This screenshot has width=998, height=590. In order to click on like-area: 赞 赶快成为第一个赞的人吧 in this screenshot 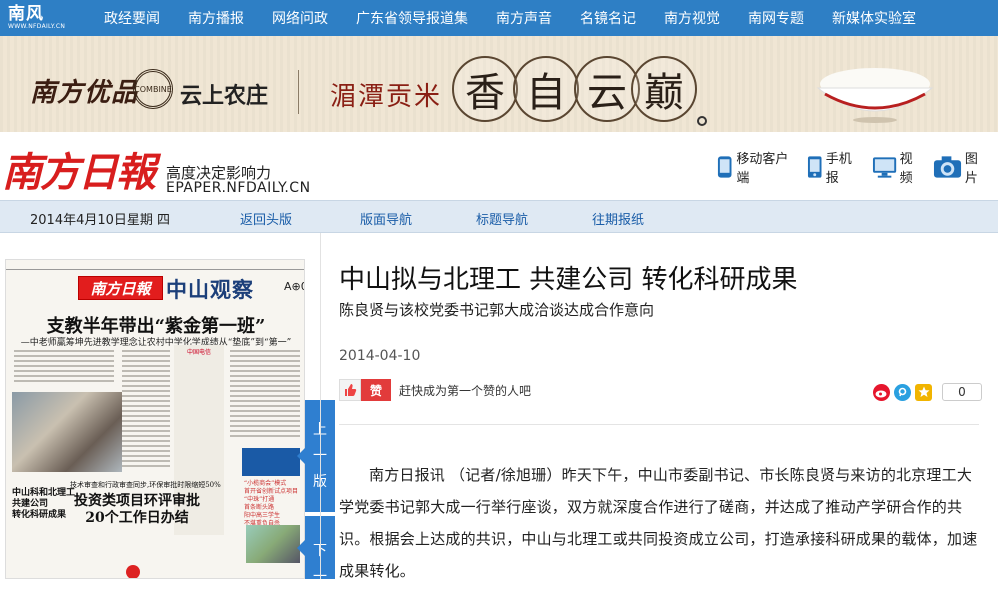, I will do `click(435, 390)`.